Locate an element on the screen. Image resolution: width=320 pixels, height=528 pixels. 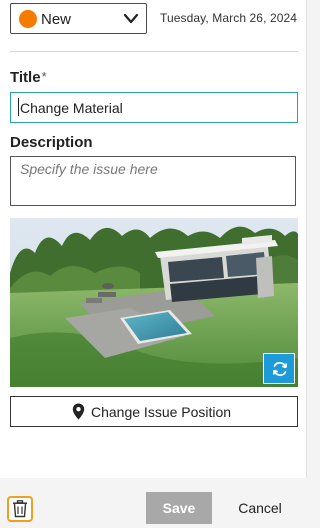
title-label: Title* is located at coordinates (28, 77).